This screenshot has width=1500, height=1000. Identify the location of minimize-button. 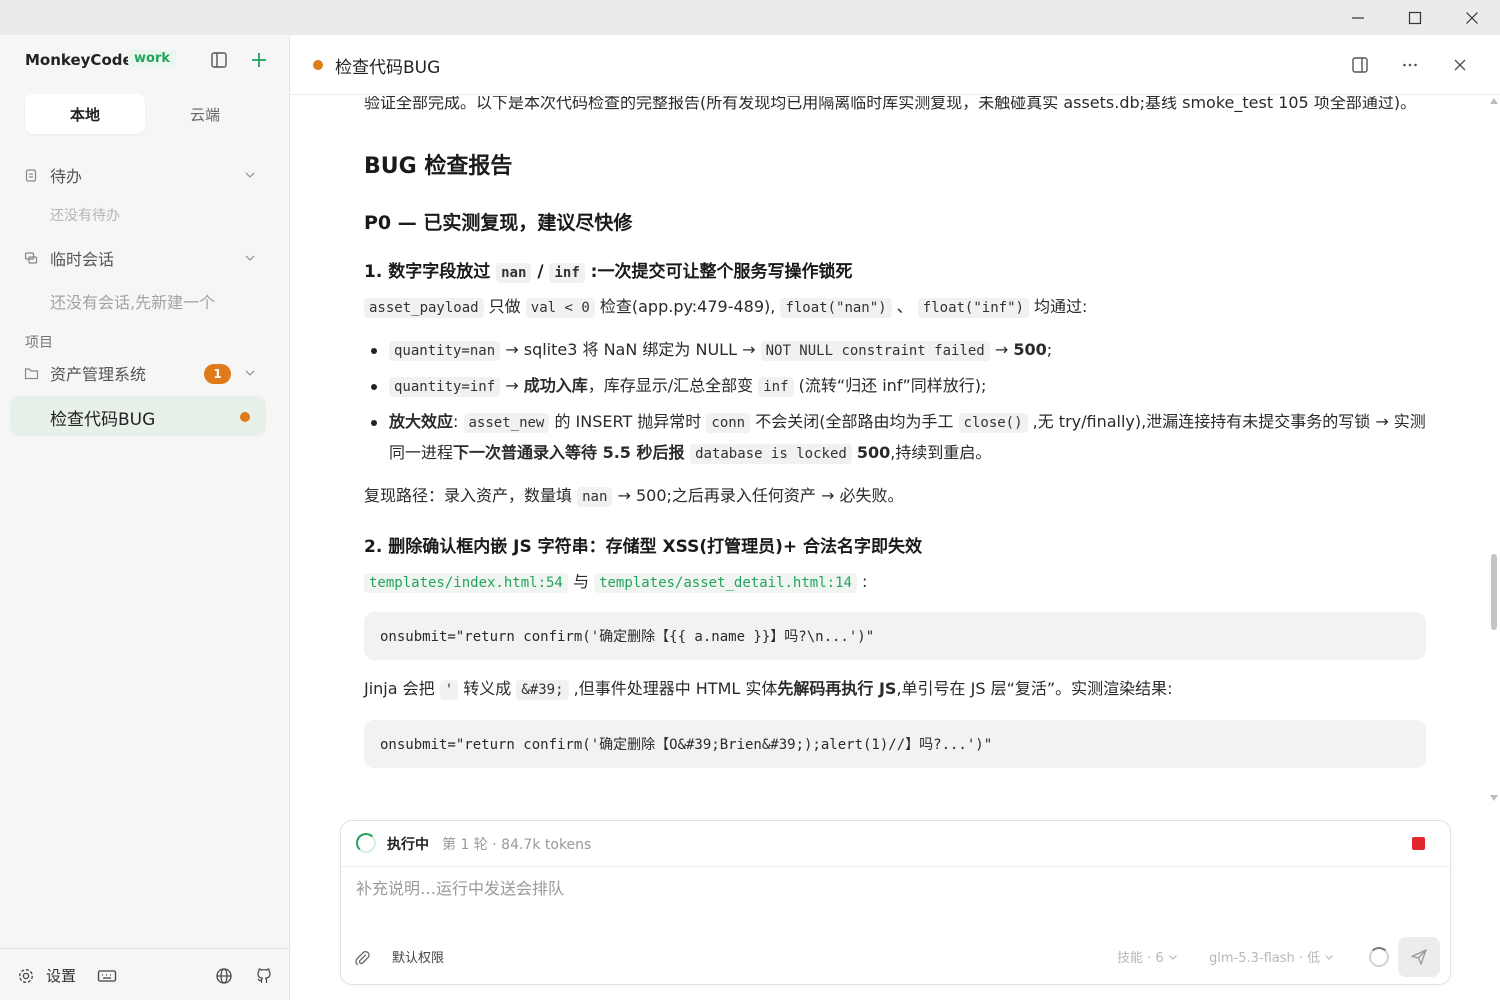
(1357, 17).